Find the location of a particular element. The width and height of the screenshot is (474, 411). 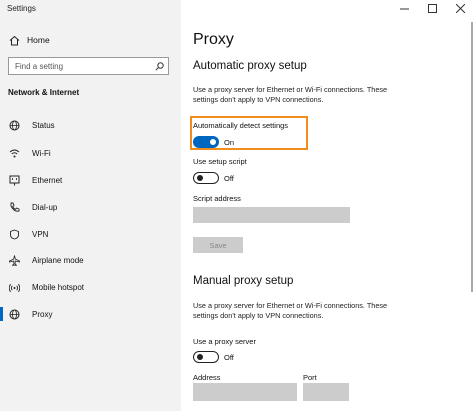

sidebar-item-status: Status is located at coordinates (90, 125).